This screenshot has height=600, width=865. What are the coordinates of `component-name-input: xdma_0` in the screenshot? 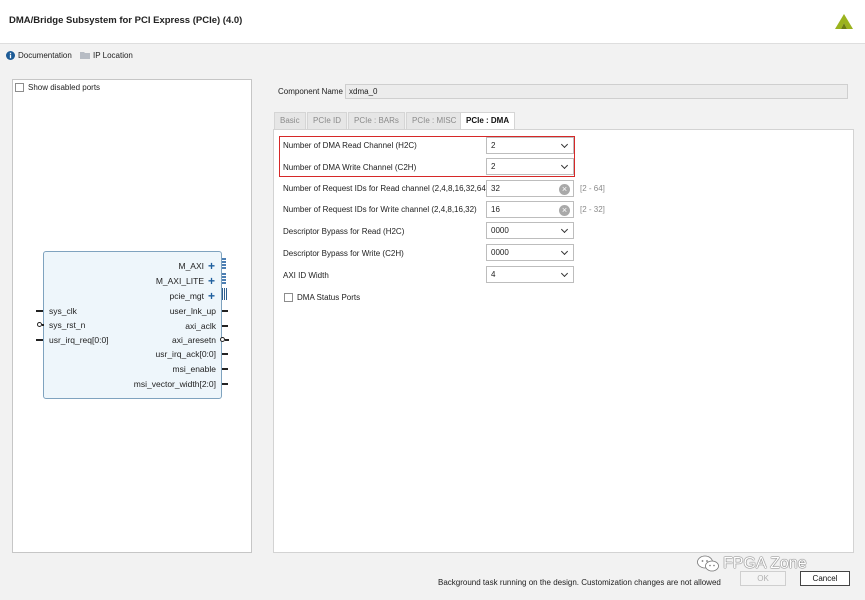 It's located at (596, 91).